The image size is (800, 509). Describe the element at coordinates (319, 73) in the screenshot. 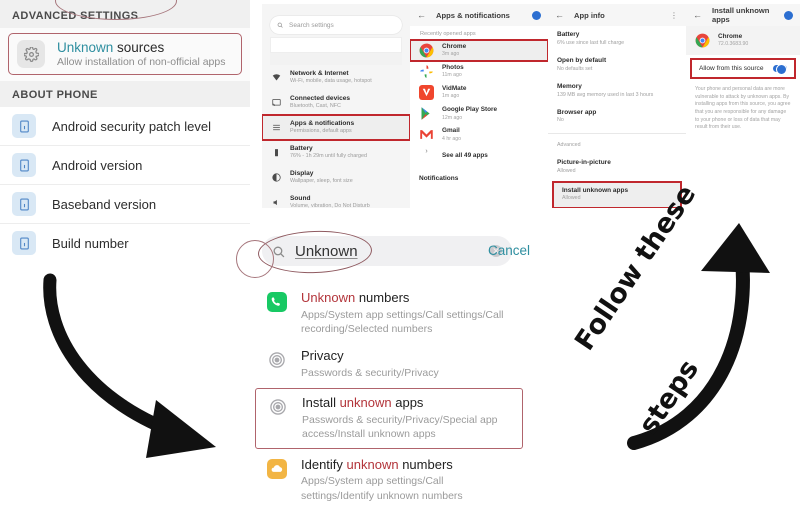

I see `row-title: Network & Internet` at that location.